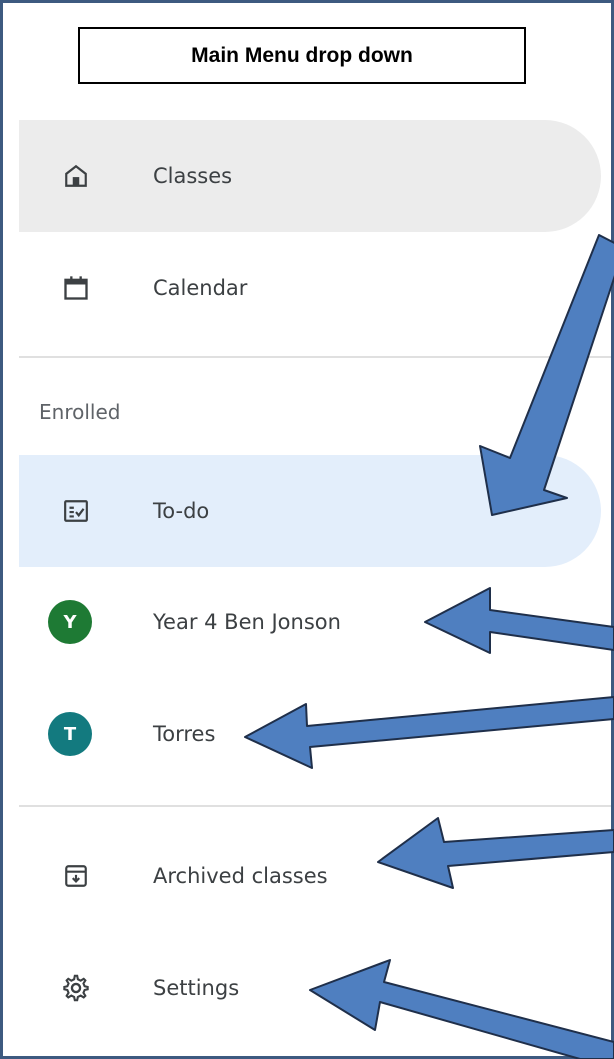 Image resolution: width=614 pixels, height=1059 pixels. Describe the element at coordinates (429, 732) in the screenshot. I see `arrow-torres` at that location.